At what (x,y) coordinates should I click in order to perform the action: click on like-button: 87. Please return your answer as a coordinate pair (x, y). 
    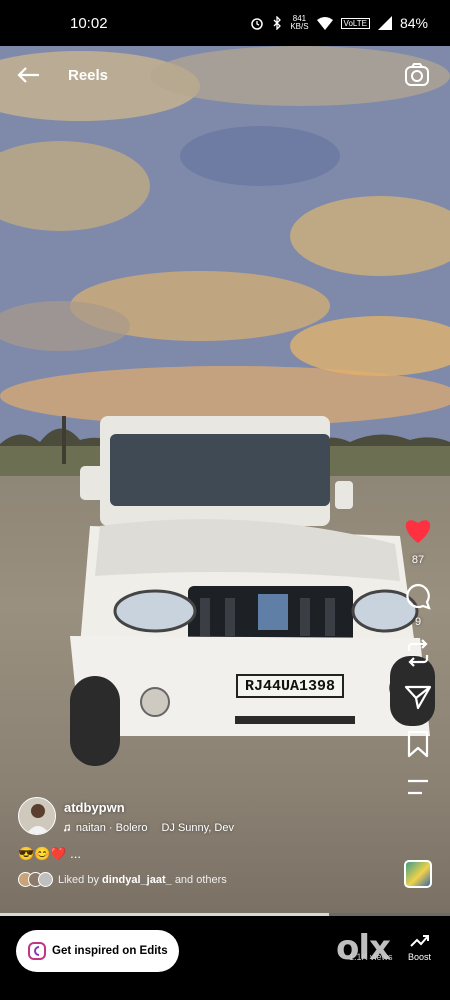
    Looking at the image, I should click on (418, 541).